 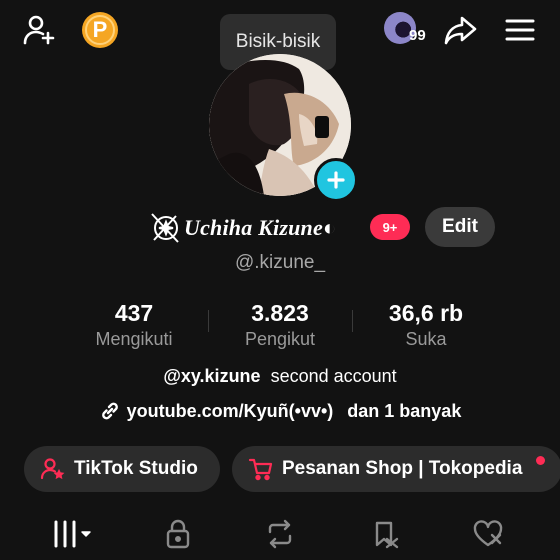 I want to click on tooltip-text: Bisik-bisik, so click(x=278, y=41).